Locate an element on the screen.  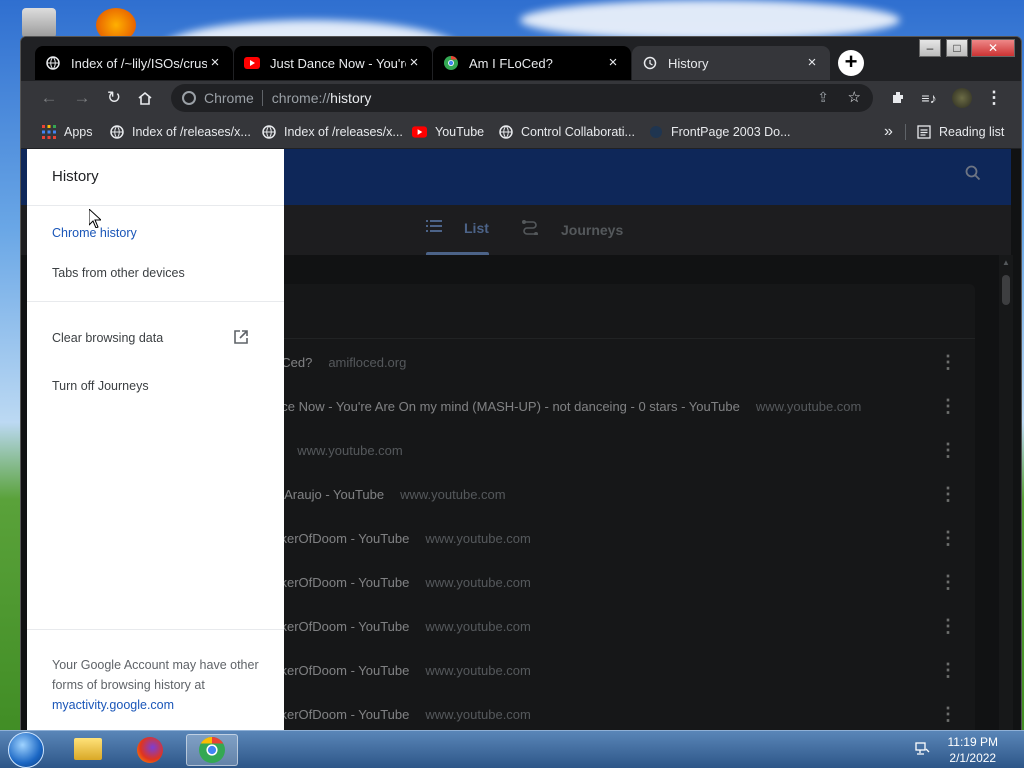
tab-1: Just Dance Now - You're × is located at coordinates (333, 63).